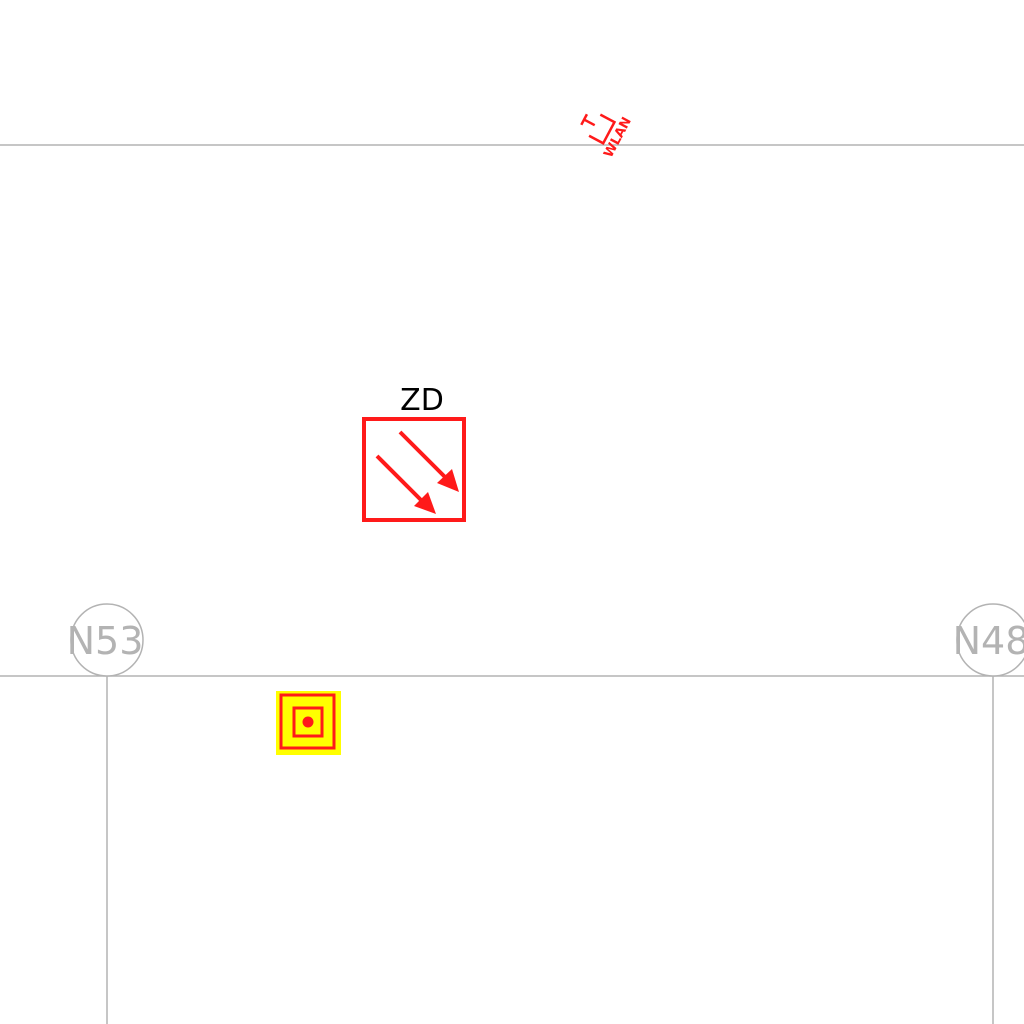 Image resolution: width=1024 pixels, height=1024 pixels. Describe the element at coordinates (308, 723) in the screenshot. I see `device-symbol` at that location.